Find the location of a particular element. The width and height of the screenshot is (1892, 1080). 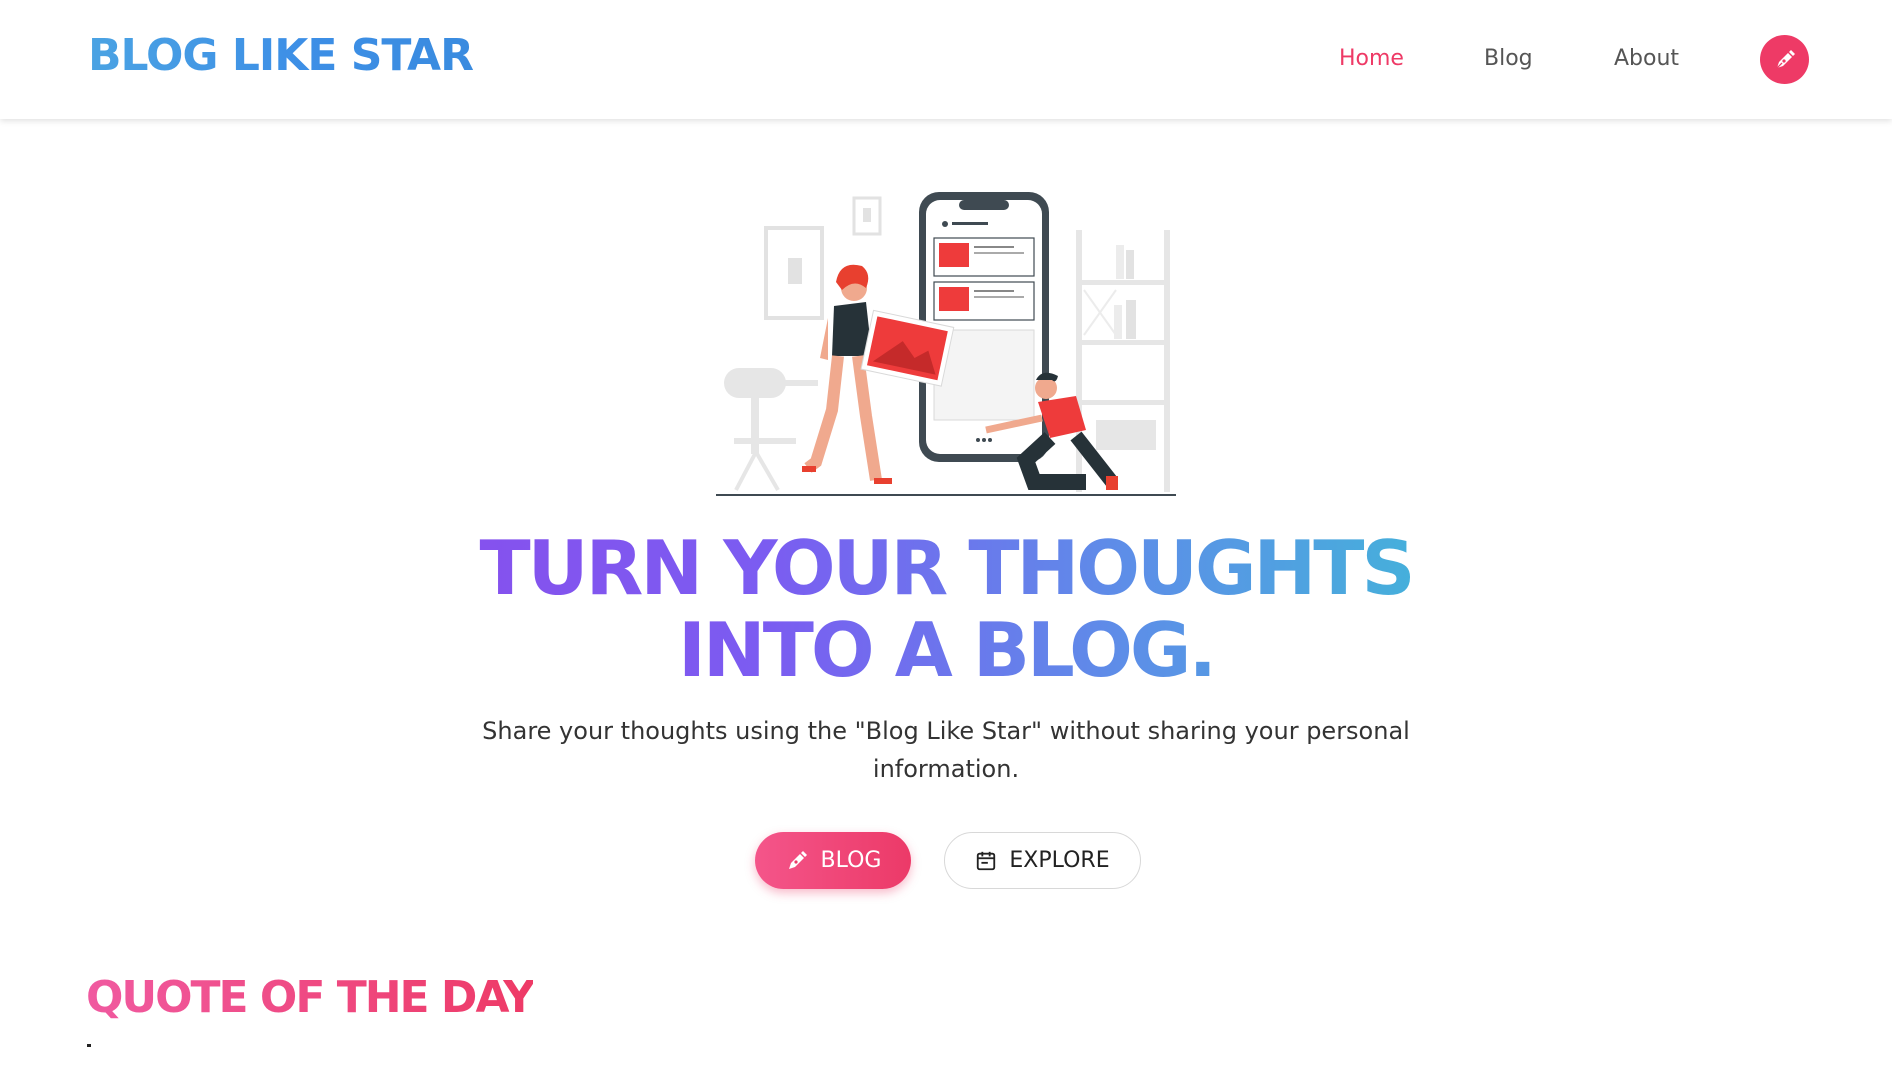

hero-illustration is located at coordinates (946, 344).